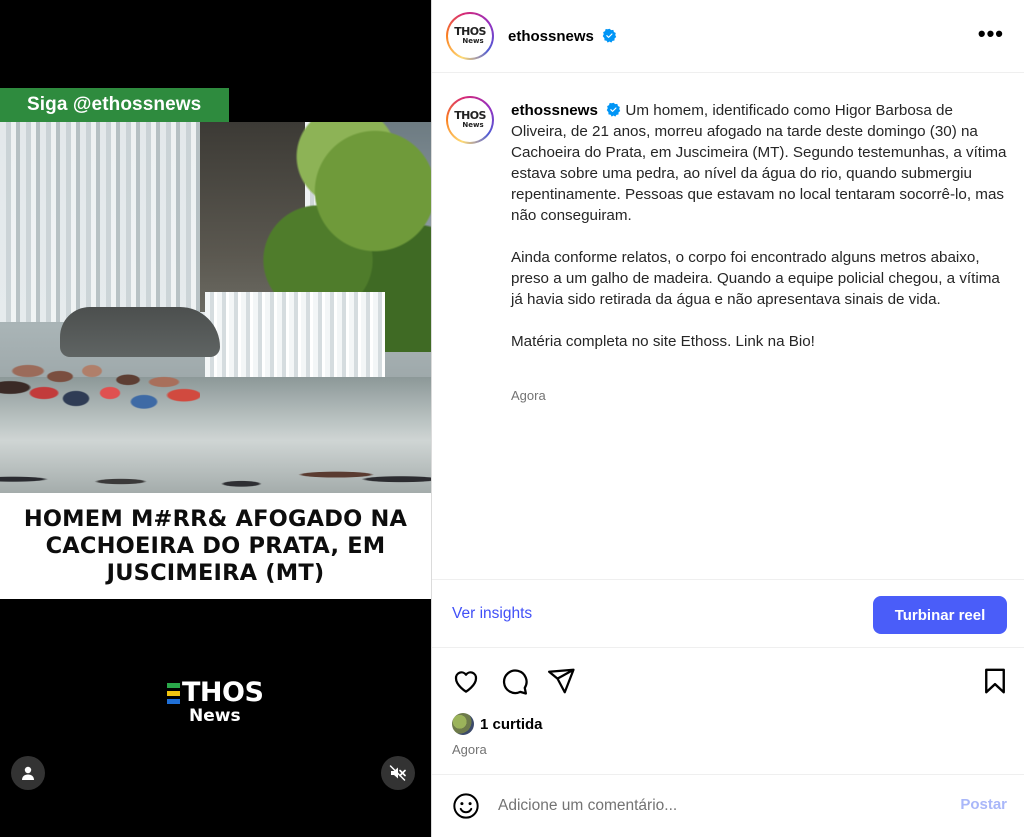  What do you see at coordinates (940, 615) in the screenshot?
I see `boost-reel-button: Turbinar reel` at bounding box center [940, 615].